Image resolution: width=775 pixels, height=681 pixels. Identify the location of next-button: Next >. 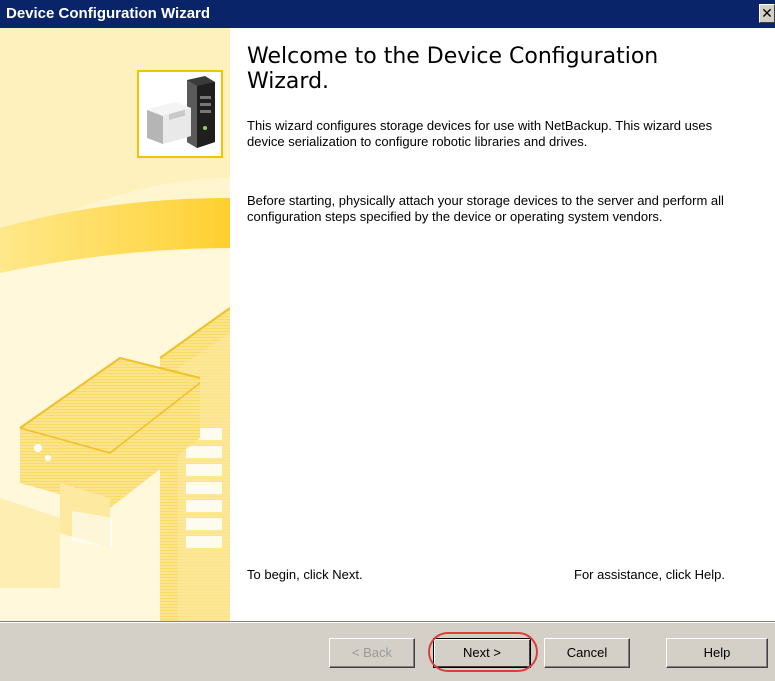
(482, 653).